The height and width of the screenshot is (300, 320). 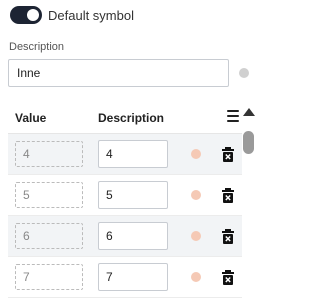 What do you see at coordinates (49, 154) in the screenshot?
I see `value-cell: 4` at bounding box center [49, 154].